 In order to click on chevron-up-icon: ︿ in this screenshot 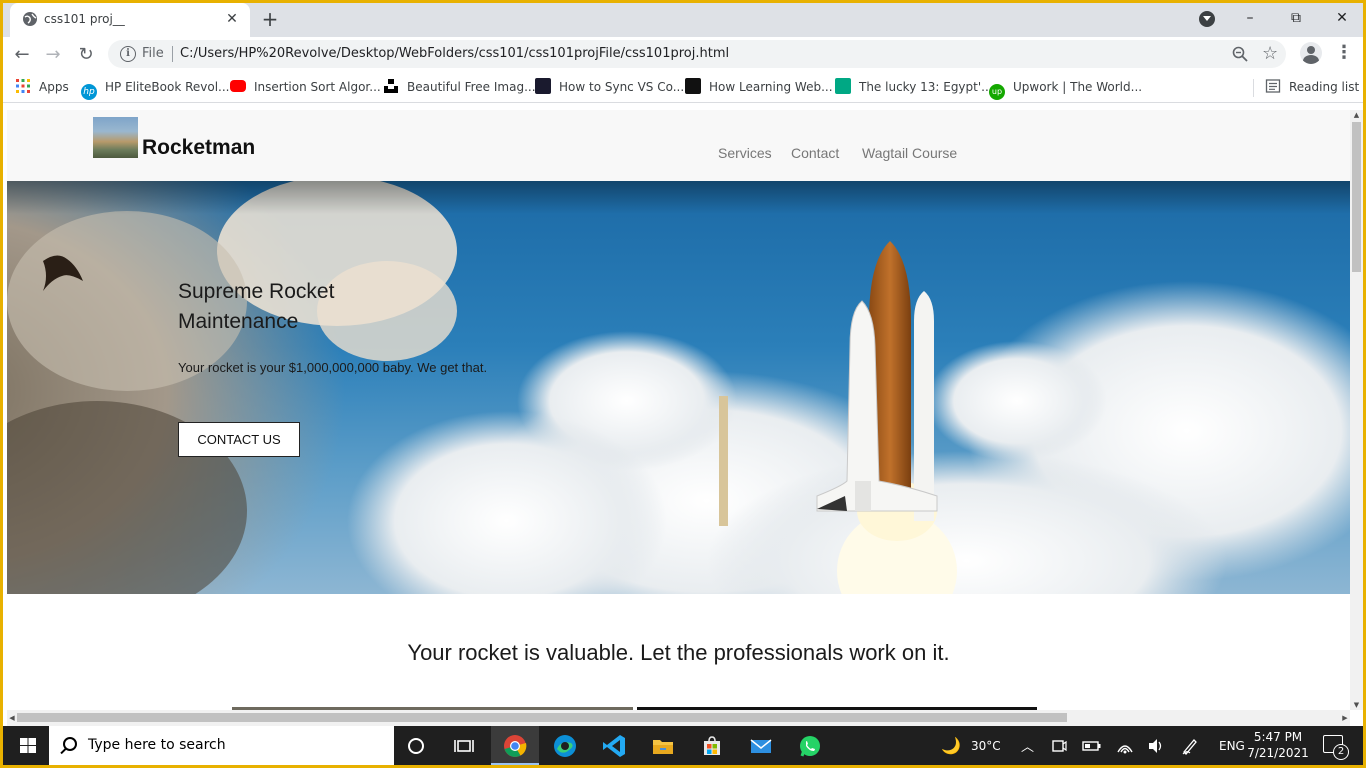, I will do `click(1027, 745)`.